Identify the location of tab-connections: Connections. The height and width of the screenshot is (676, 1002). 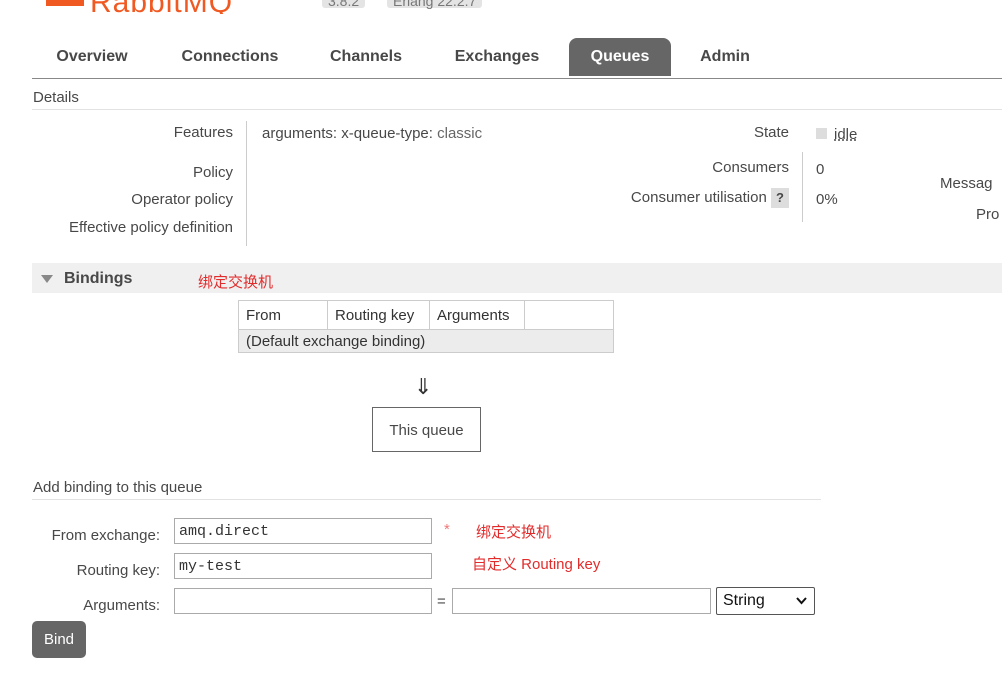
(230, 57).